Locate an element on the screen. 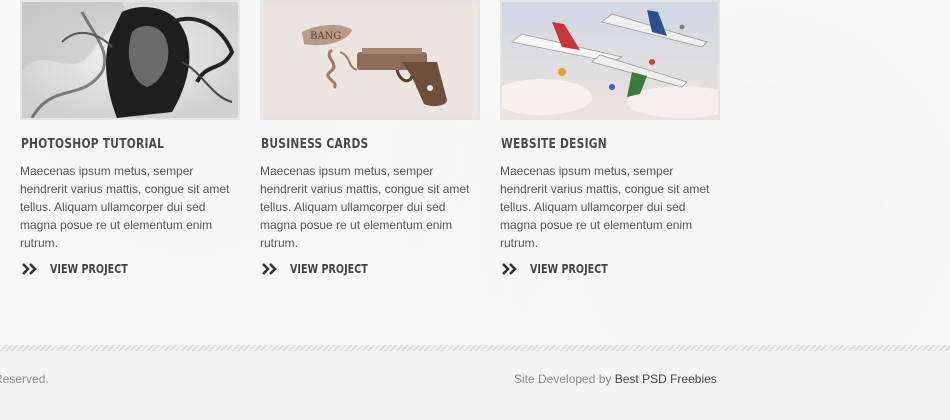  smoke-portrait-image is located at coordinates (130, 60).